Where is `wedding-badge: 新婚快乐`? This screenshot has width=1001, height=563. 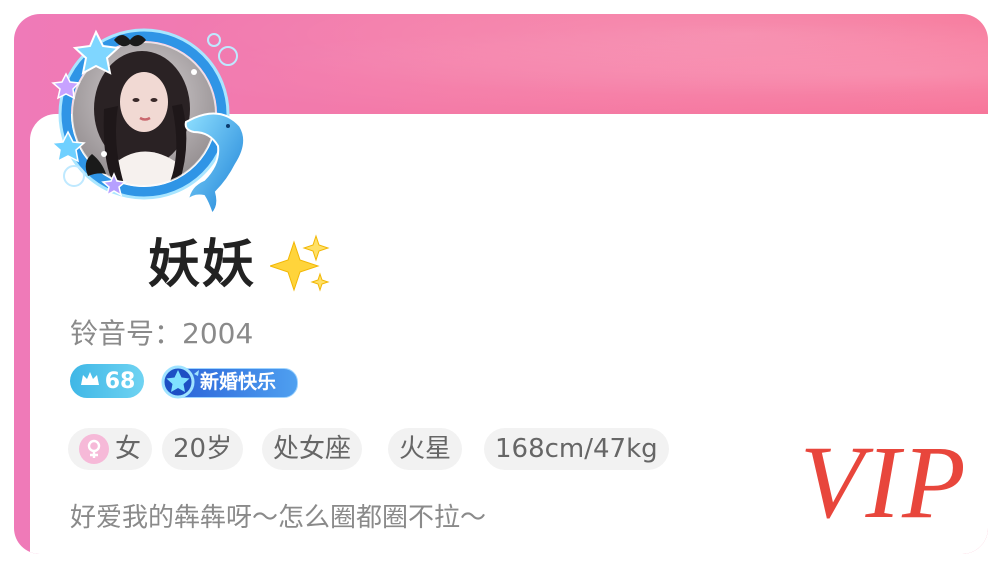
wedding-badge: 新婚快乐 is located at coordinates (229, 381).